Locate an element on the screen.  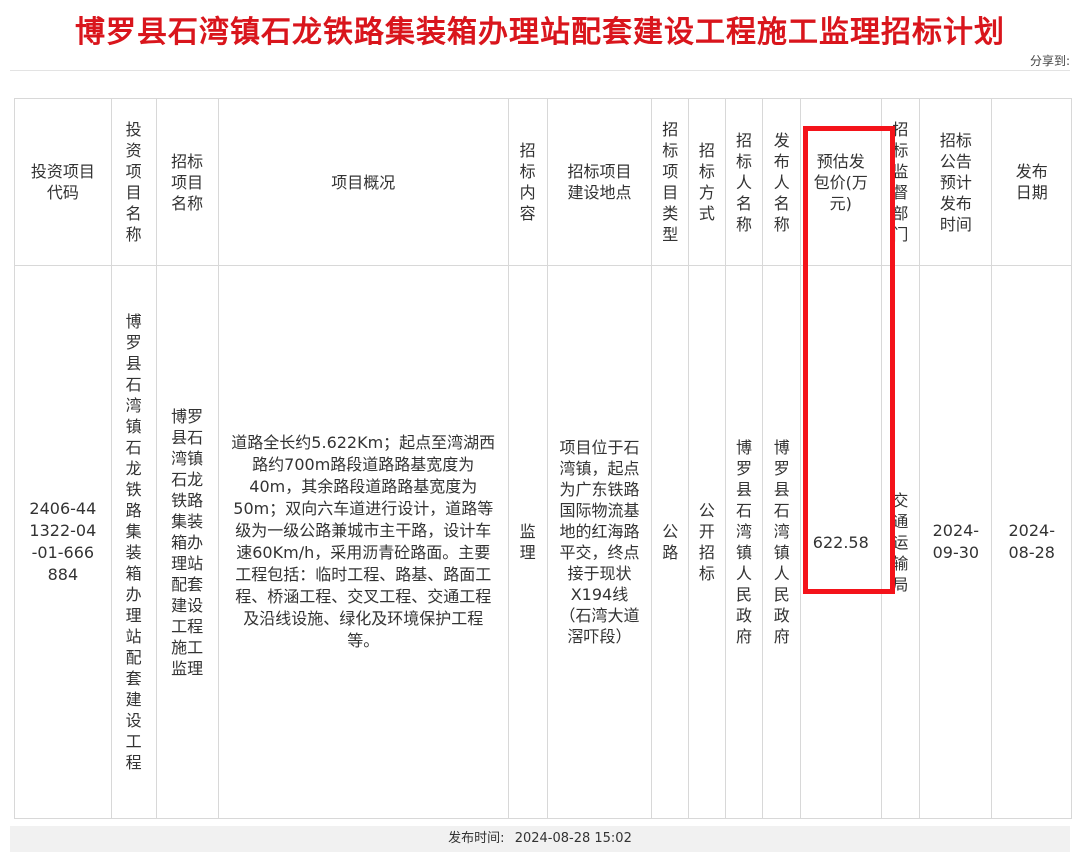
header-project-code: 投资项目代码 is located at coordinates (63, 182).